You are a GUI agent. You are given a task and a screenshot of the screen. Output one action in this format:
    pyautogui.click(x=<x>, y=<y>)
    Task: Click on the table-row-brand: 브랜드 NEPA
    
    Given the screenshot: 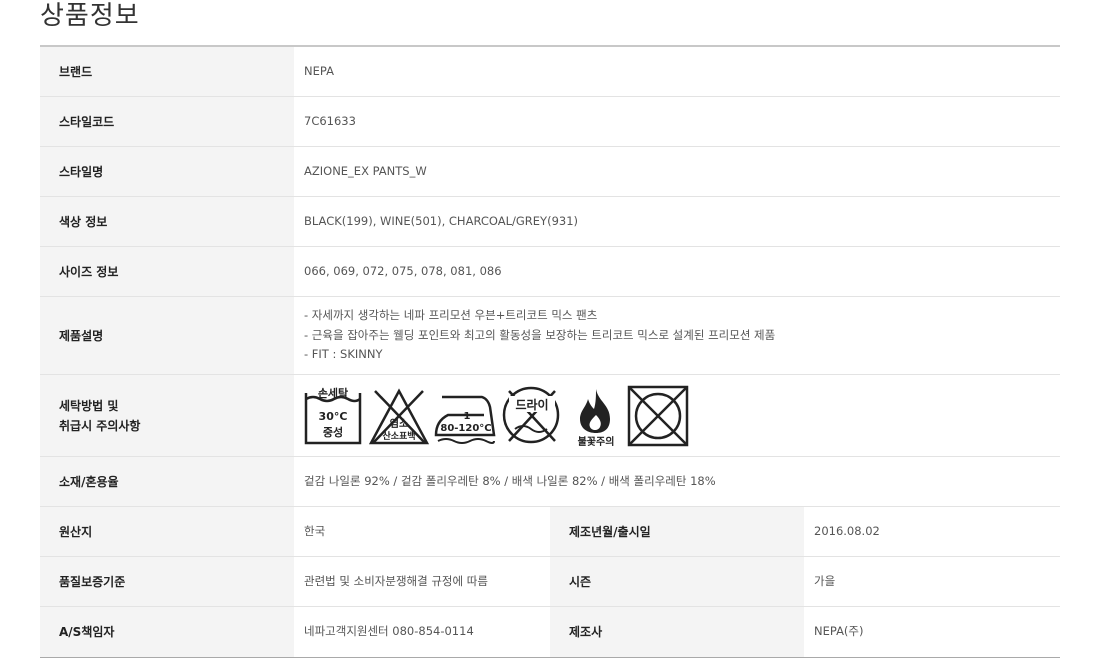 What is the action you would take?
    pyautogui.click(x=550, y=72)
    